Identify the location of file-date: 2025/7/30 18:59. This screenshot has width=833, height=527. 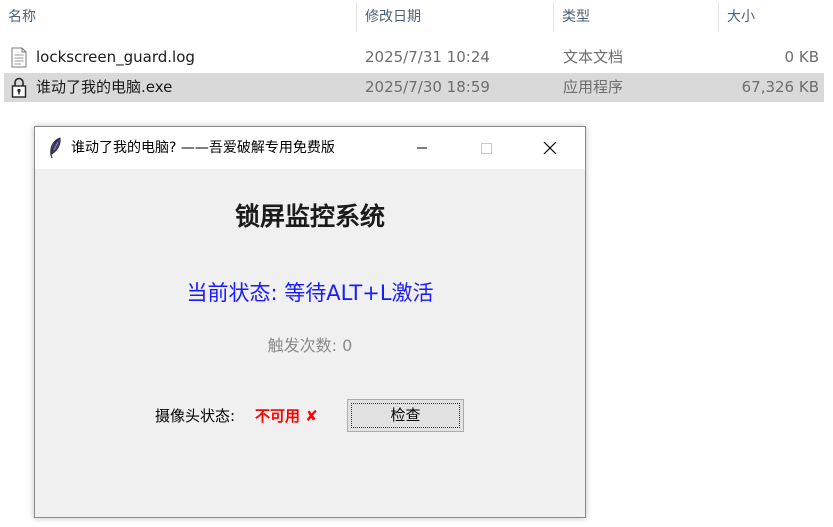
(427, 87).